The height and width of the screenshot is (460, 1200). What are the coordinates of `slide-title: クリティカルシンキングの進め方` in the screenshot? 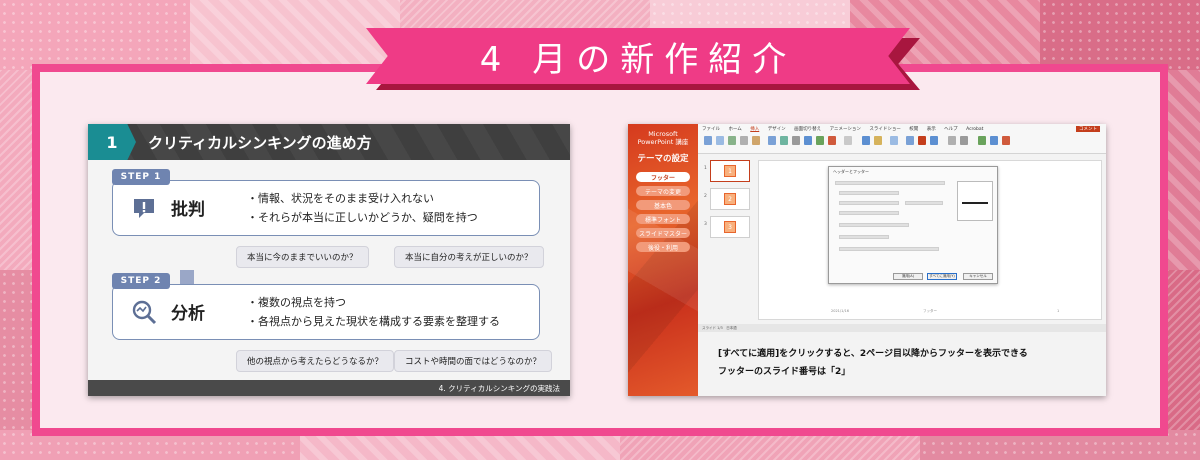 It's located at (260, 142).